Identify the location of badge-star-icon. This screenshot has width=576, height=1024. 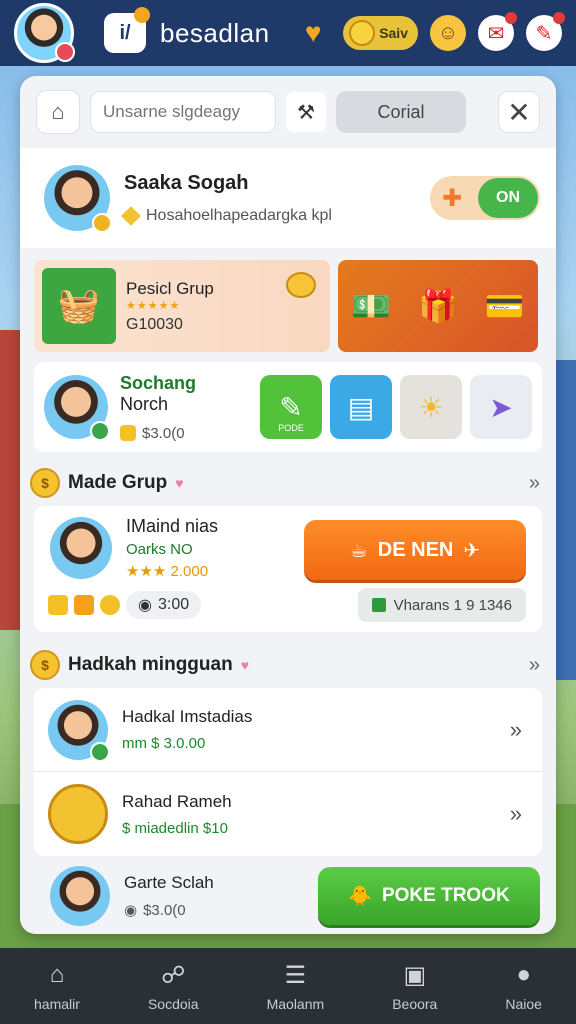
(84, 605).